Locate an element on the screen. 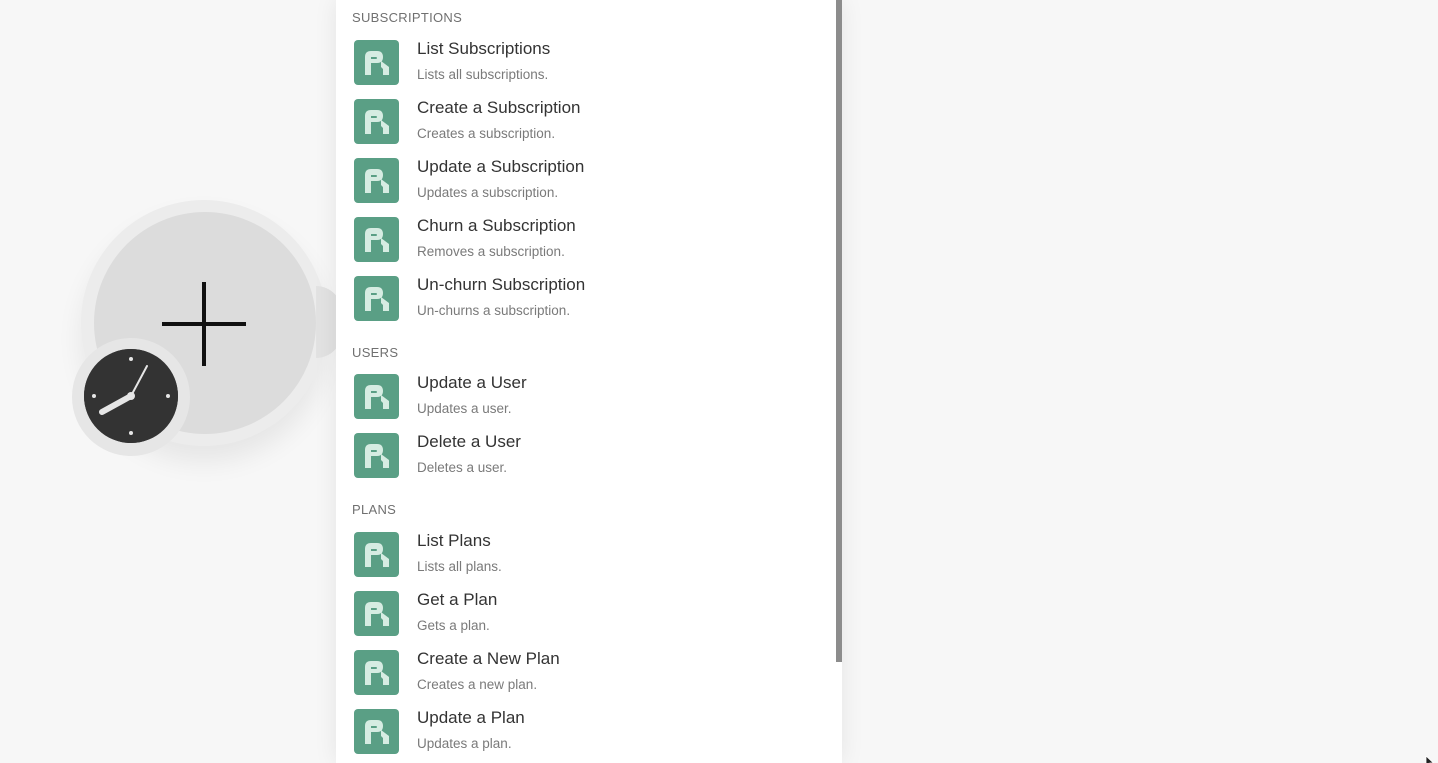 This screenshot has width=1438, height=763. action-title: List Subscriptions is located at coordinates (484, 48).